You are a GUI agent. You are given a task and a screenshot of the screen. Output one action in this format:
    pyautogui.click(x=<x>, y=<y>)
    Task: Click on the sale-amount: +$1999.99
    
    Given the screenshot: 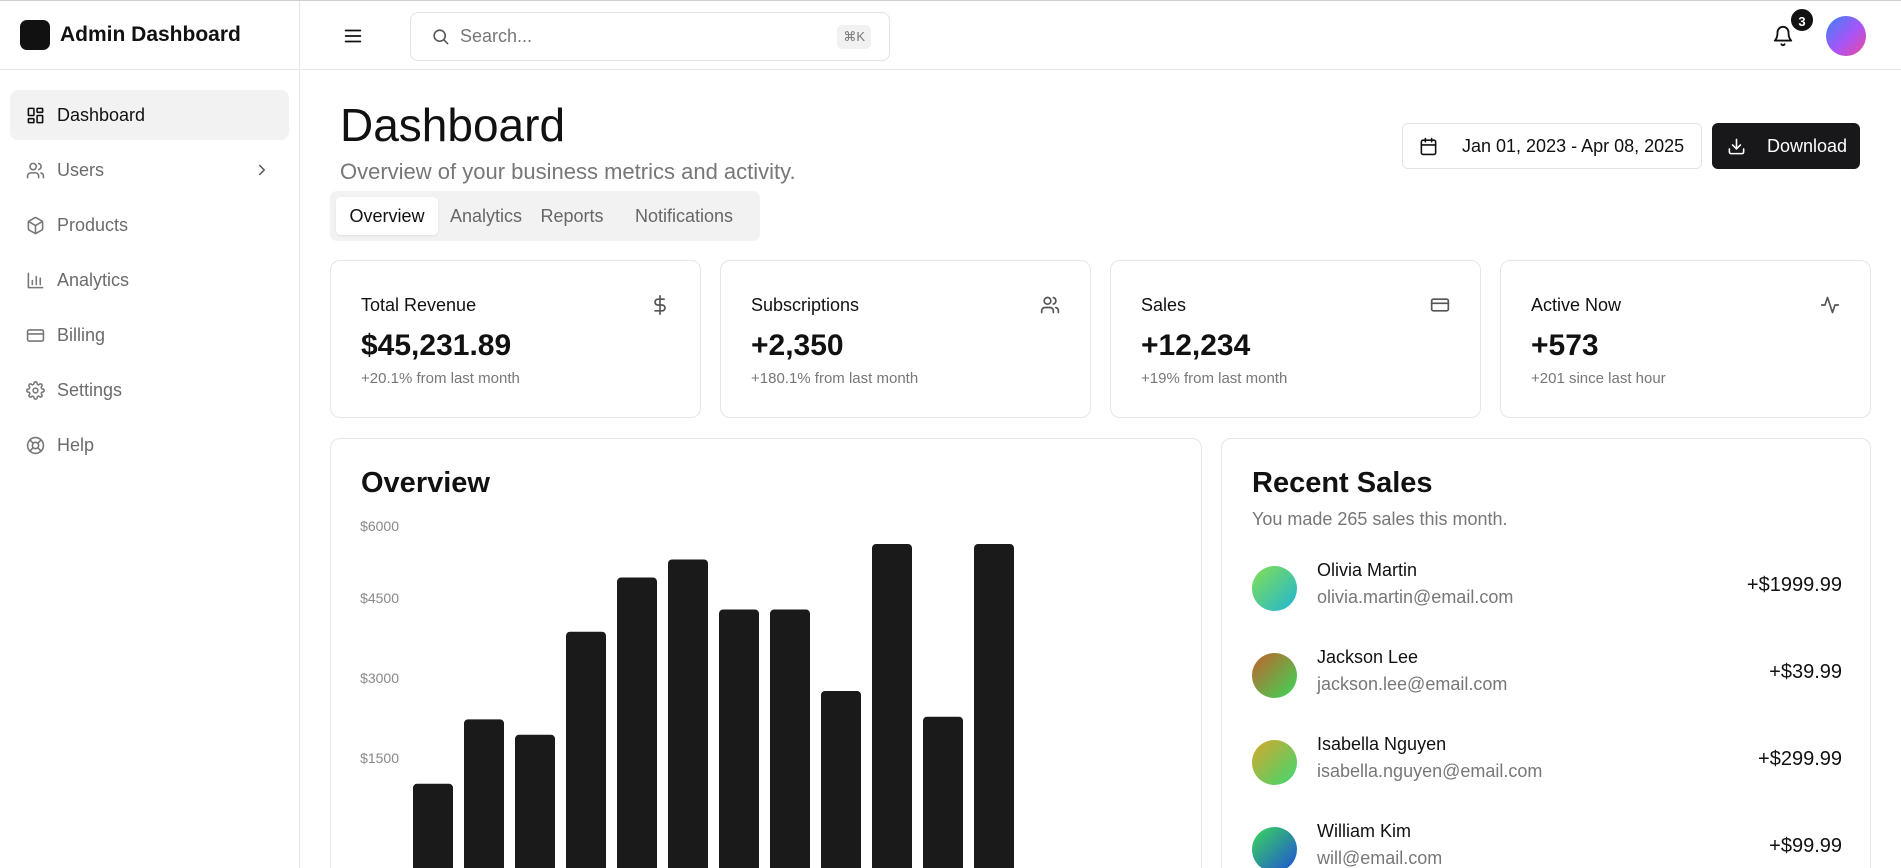 What is the action you would take?
    pyautogui.click(x=1794, y=585)
    